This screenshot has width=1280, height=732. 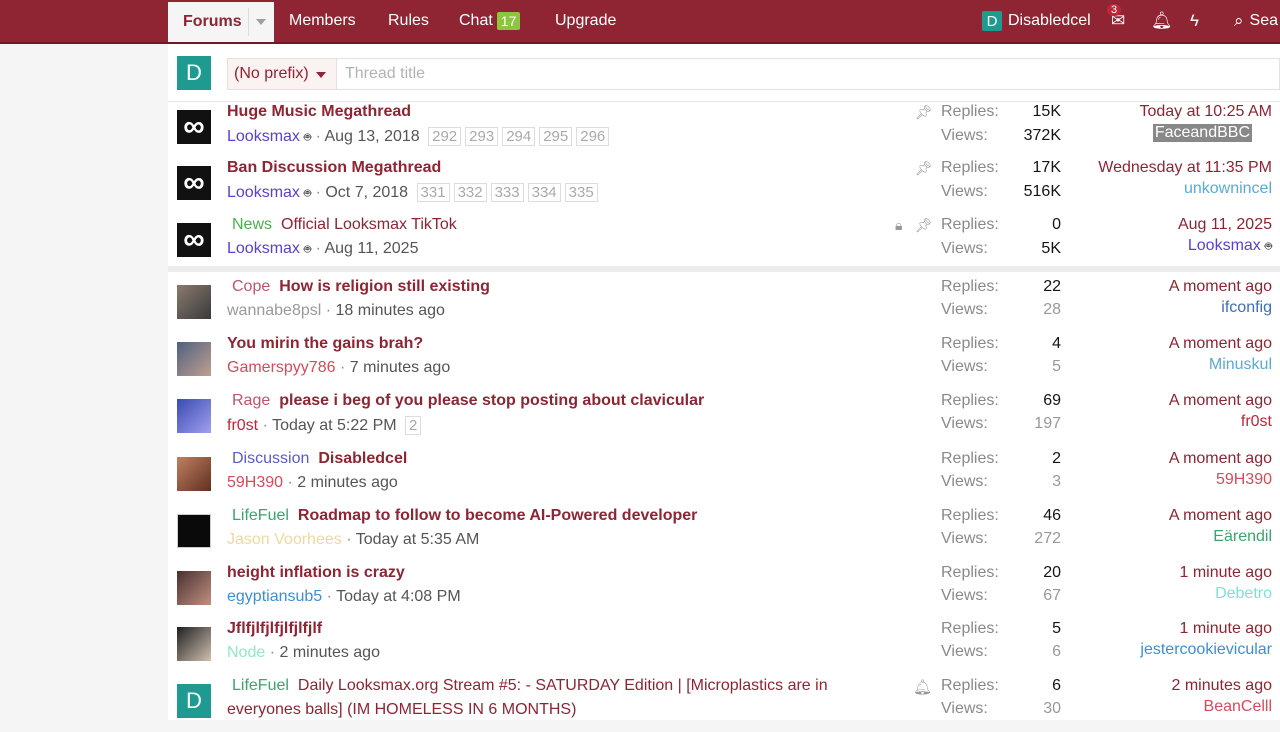 I want to click on thread-title: Ban Discussion Megathread, so click(x=334, y=167).